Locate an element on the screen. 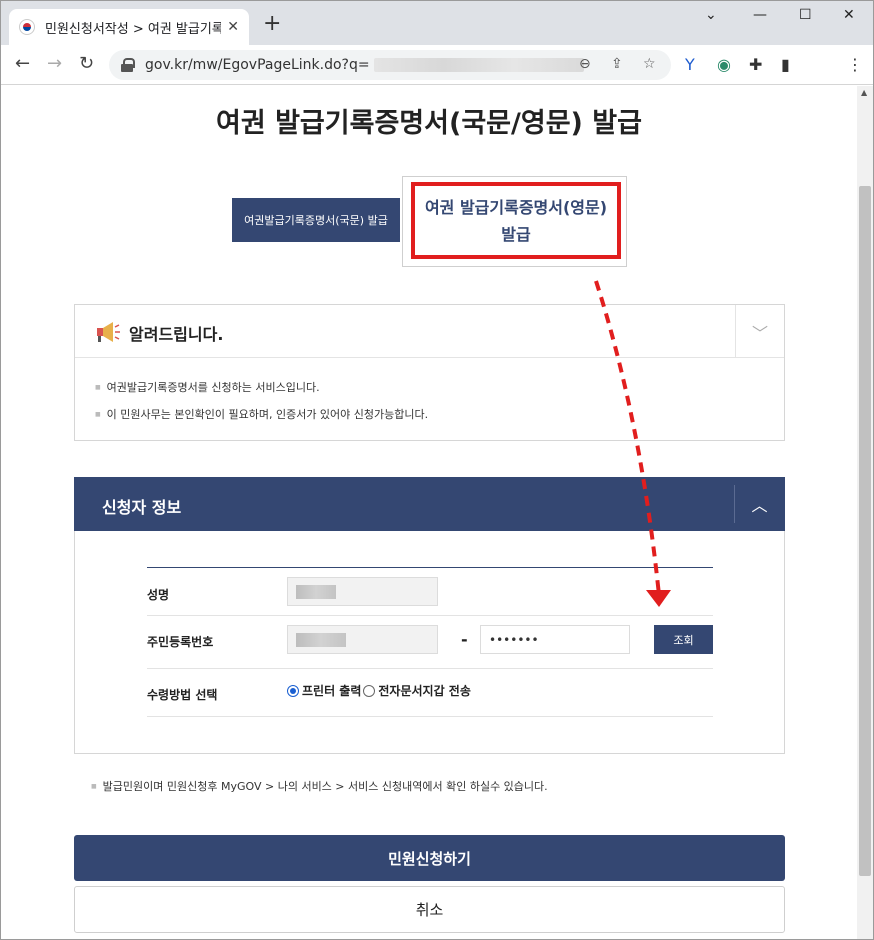 Image resolution: width=874 pixels, height=940 pixels. browser-tab: 민원신청서작성 > 여권 발급기록 ✕ is located at coordinates (129, 27).